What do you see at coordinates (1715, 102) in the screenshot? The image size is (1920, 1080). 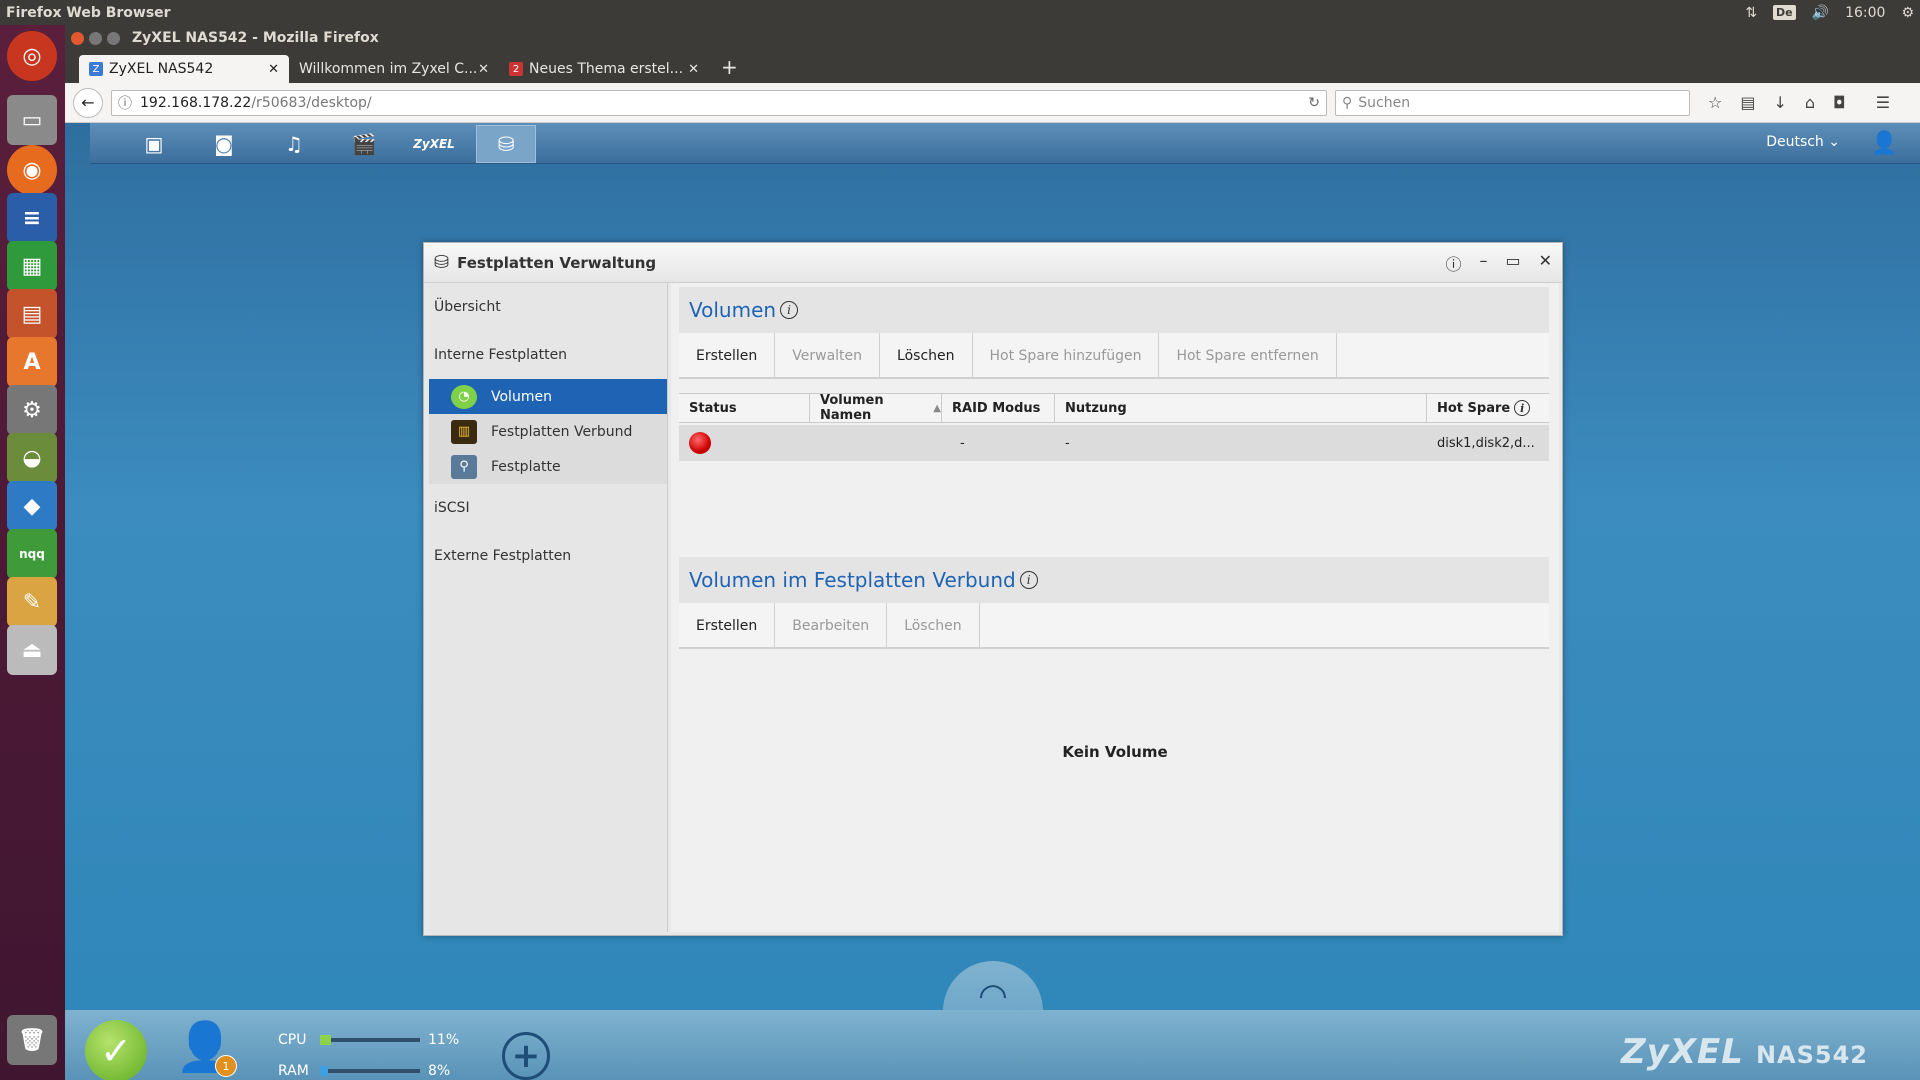 I see `bookmark-star-icon: ☆` at bounding box center [1715, 102].